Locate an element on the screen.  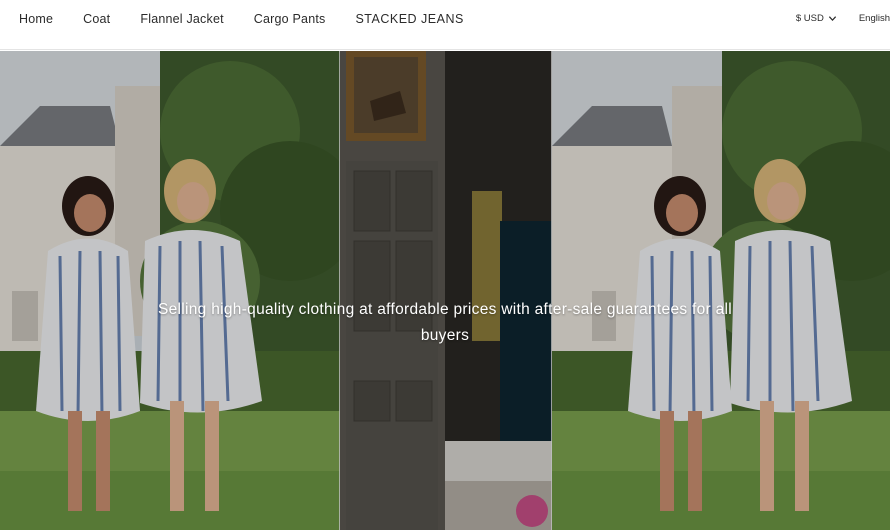
nav-item-cargo-pants: Cargo Pants is located at coordinates (290, 19).